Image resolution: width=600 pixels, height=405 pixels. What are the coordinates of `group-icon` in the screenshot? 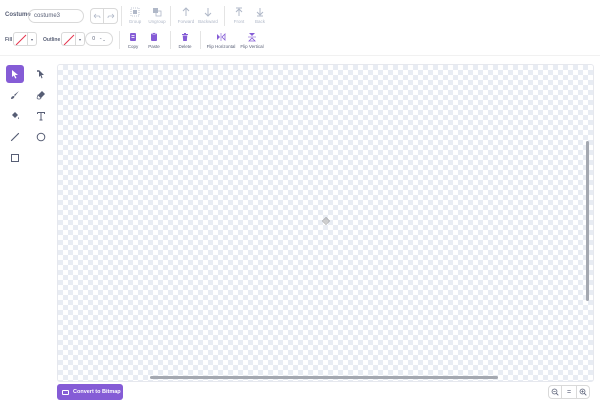 It's located at (135, 12).